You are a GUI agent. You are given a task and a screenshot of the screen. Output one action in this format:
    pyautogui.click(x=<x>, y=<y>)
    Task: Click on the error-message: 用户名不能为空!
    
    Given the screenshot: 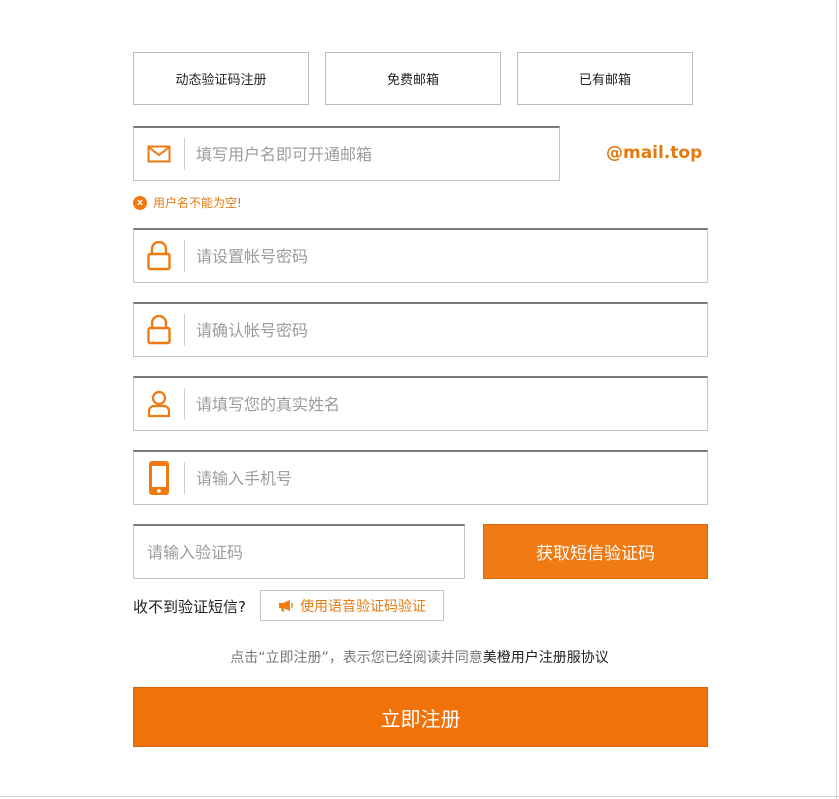 What is the action you would take?
    pyautogui.click(x=197, y=203)
    